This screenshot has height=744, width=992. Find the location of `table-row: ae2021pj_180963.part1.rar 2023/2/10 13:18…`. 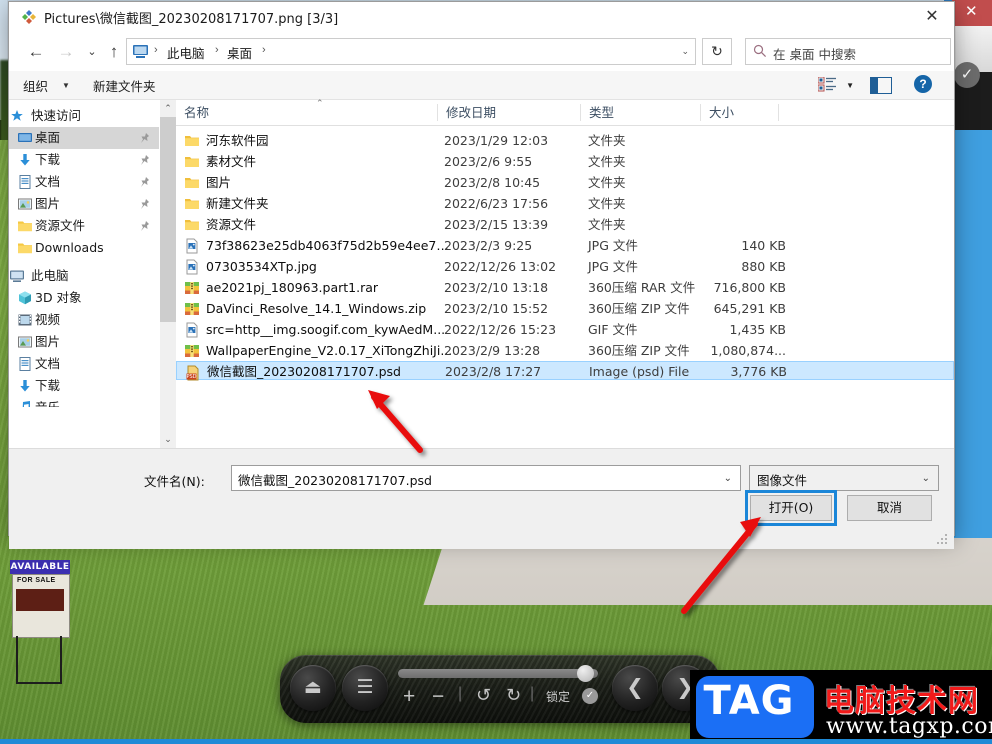

table-row: ae2021pj_180963.part1.rar 2023/2/10 13:18… is located at coordinates (565, 287).